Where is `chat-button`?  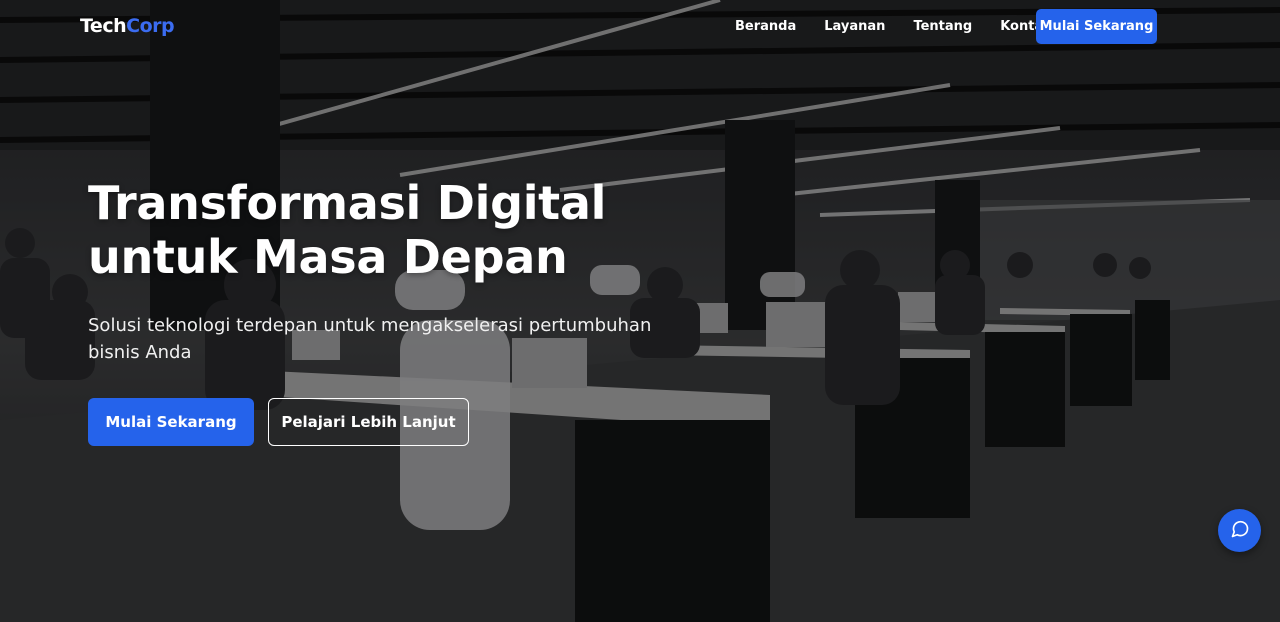 chat-button is located at coordinates (1239, 530).